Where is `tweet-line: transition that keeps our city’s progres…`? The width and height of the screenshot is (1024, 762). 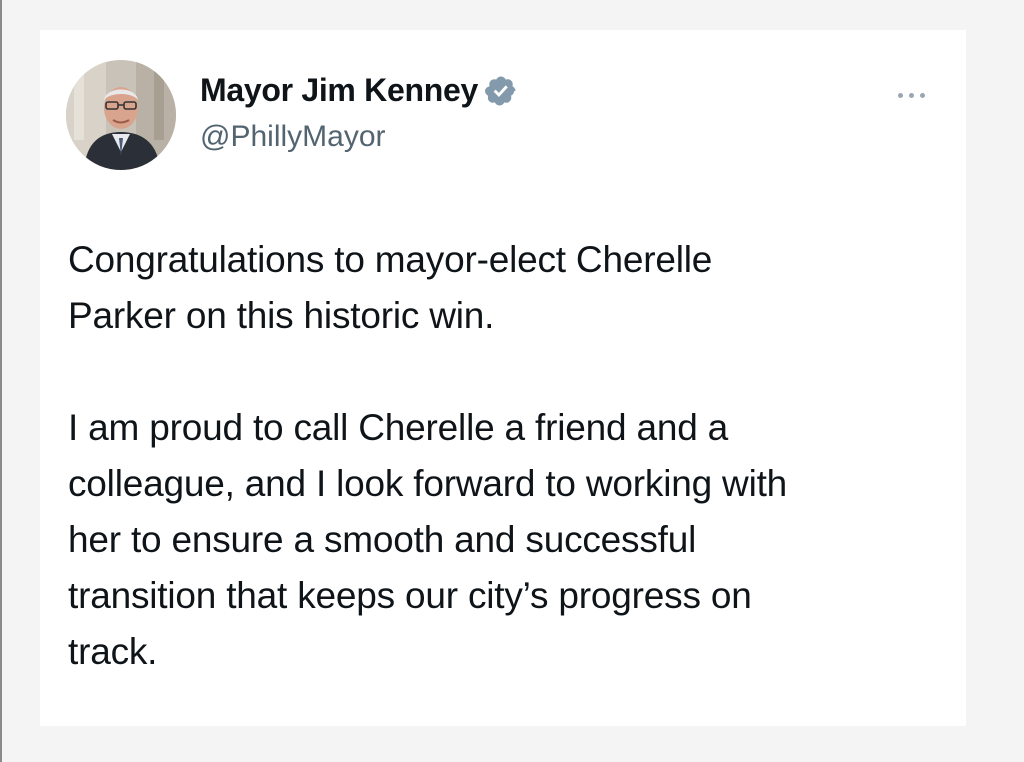 tweet-line: transition that keeps our city’s progres… is located at coordinates (410, 595).